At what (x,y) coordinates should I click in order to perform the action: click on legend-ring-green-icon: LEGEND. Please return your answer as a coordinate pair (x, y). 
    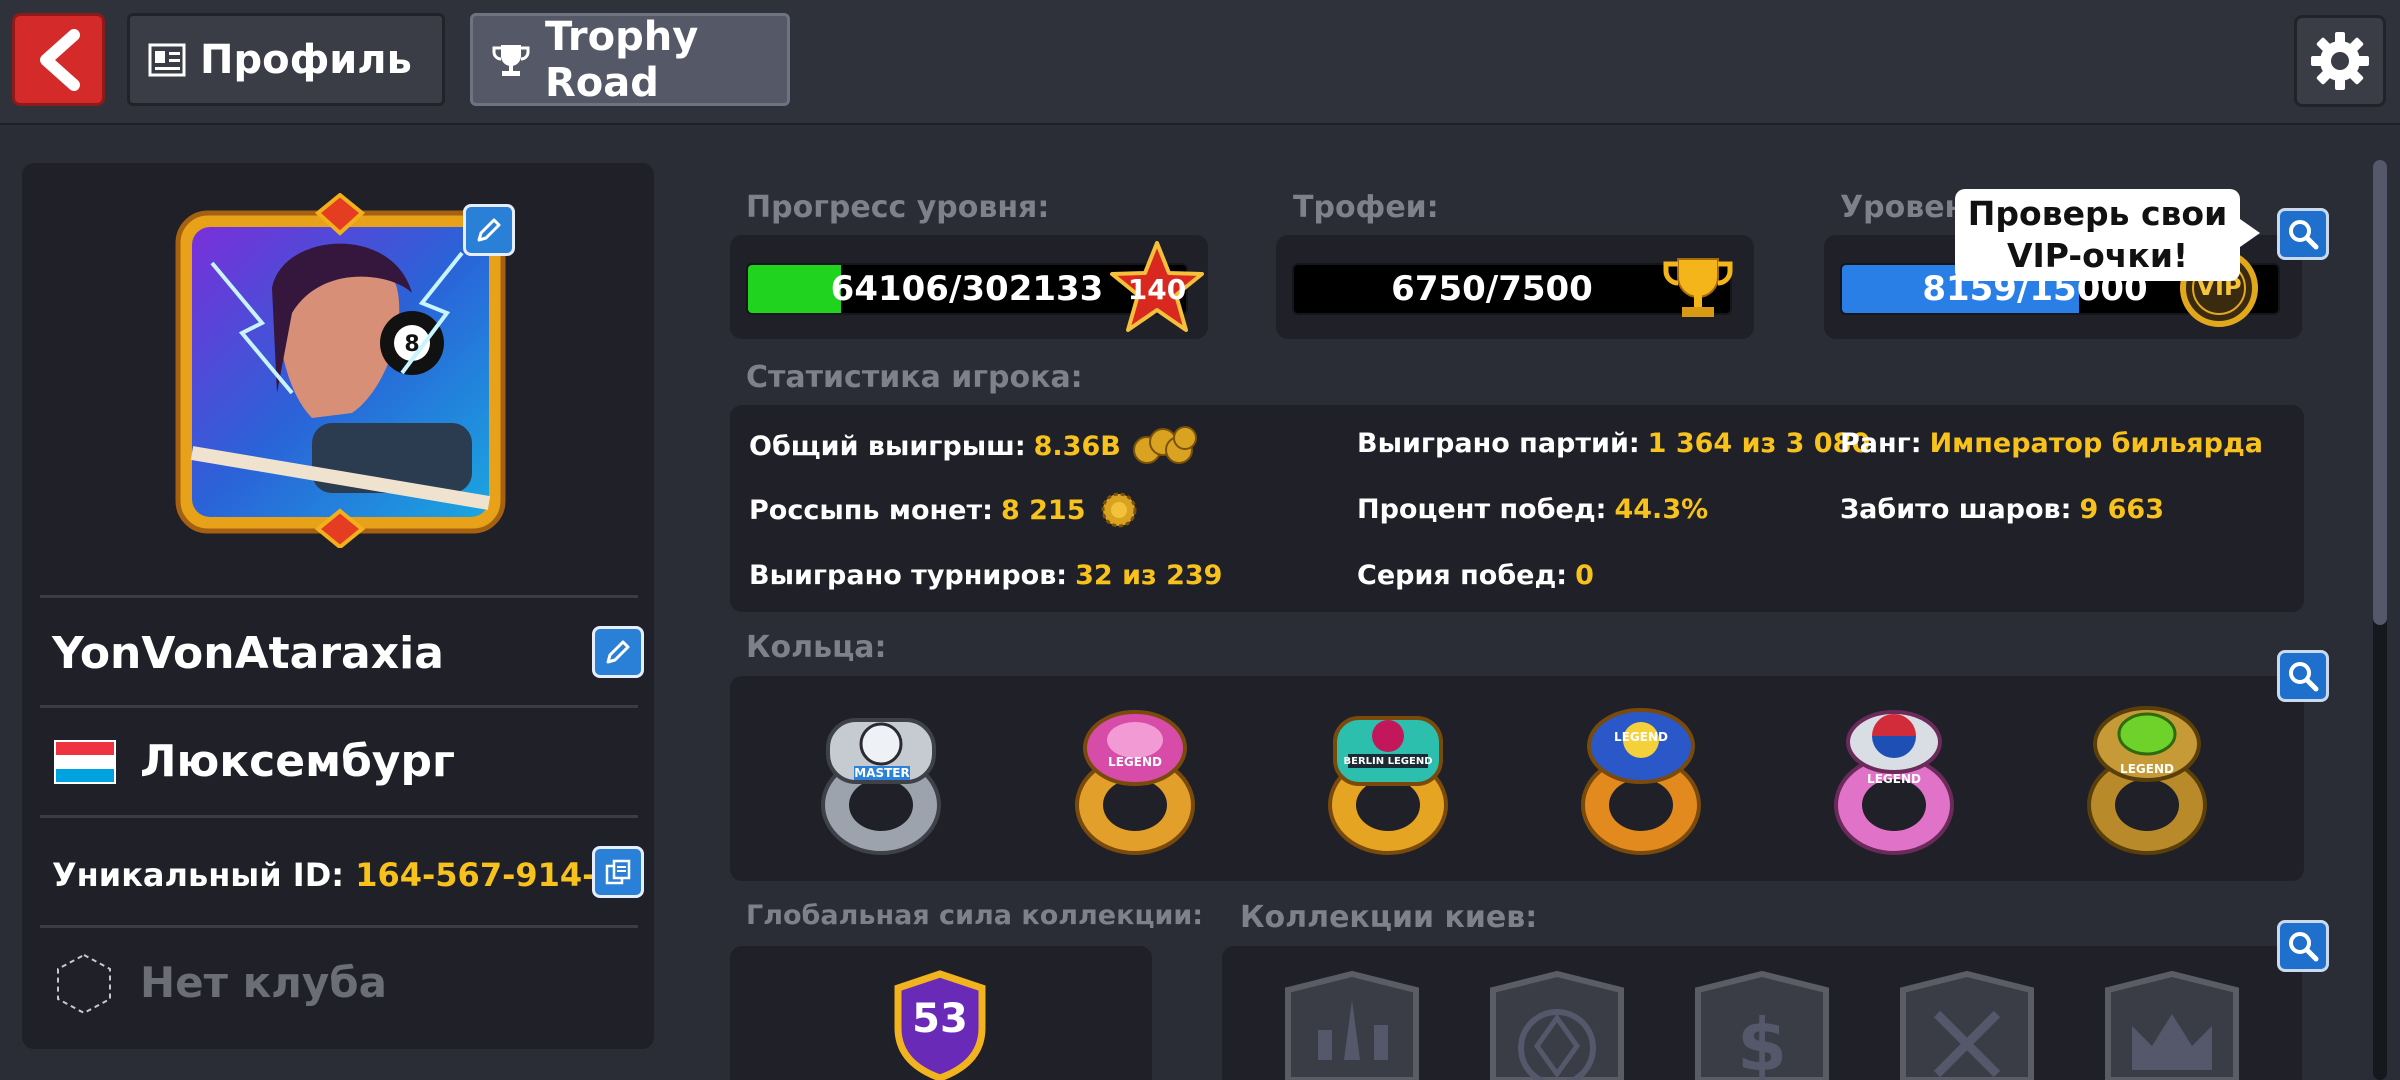
    Looking at the image, I should click on (2147, 780).